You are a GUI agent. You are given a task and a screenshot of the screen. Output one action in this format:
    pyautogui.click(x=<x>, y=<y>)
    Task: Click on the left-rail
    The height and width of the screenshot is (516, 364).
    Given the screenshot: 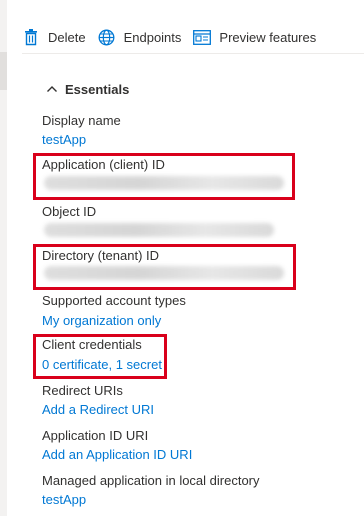 What is the action you would take?
    pyautogui.click(x=3, y=258)
    